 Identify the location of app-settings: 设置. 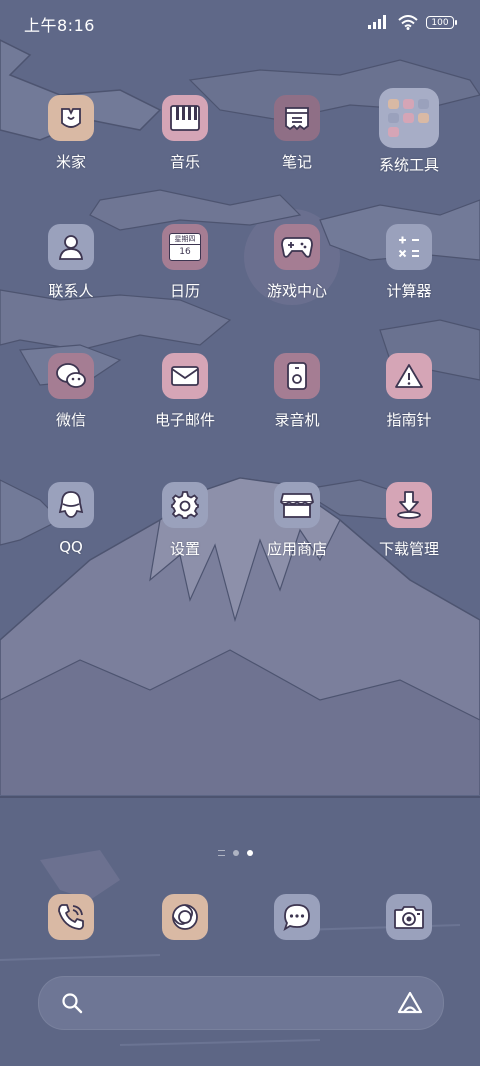
(185, 520).